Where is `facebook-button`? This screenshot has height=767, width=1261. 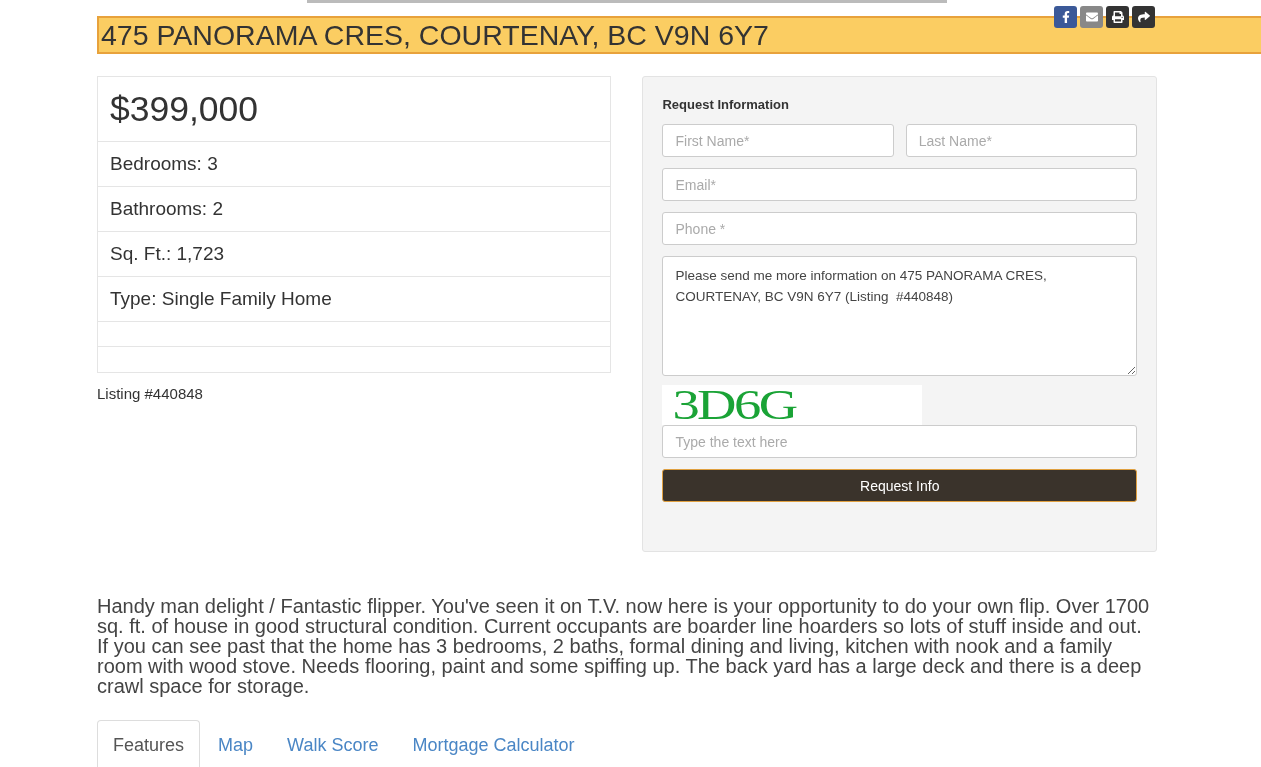 facebook-button is located at coordinates (1065, 17).